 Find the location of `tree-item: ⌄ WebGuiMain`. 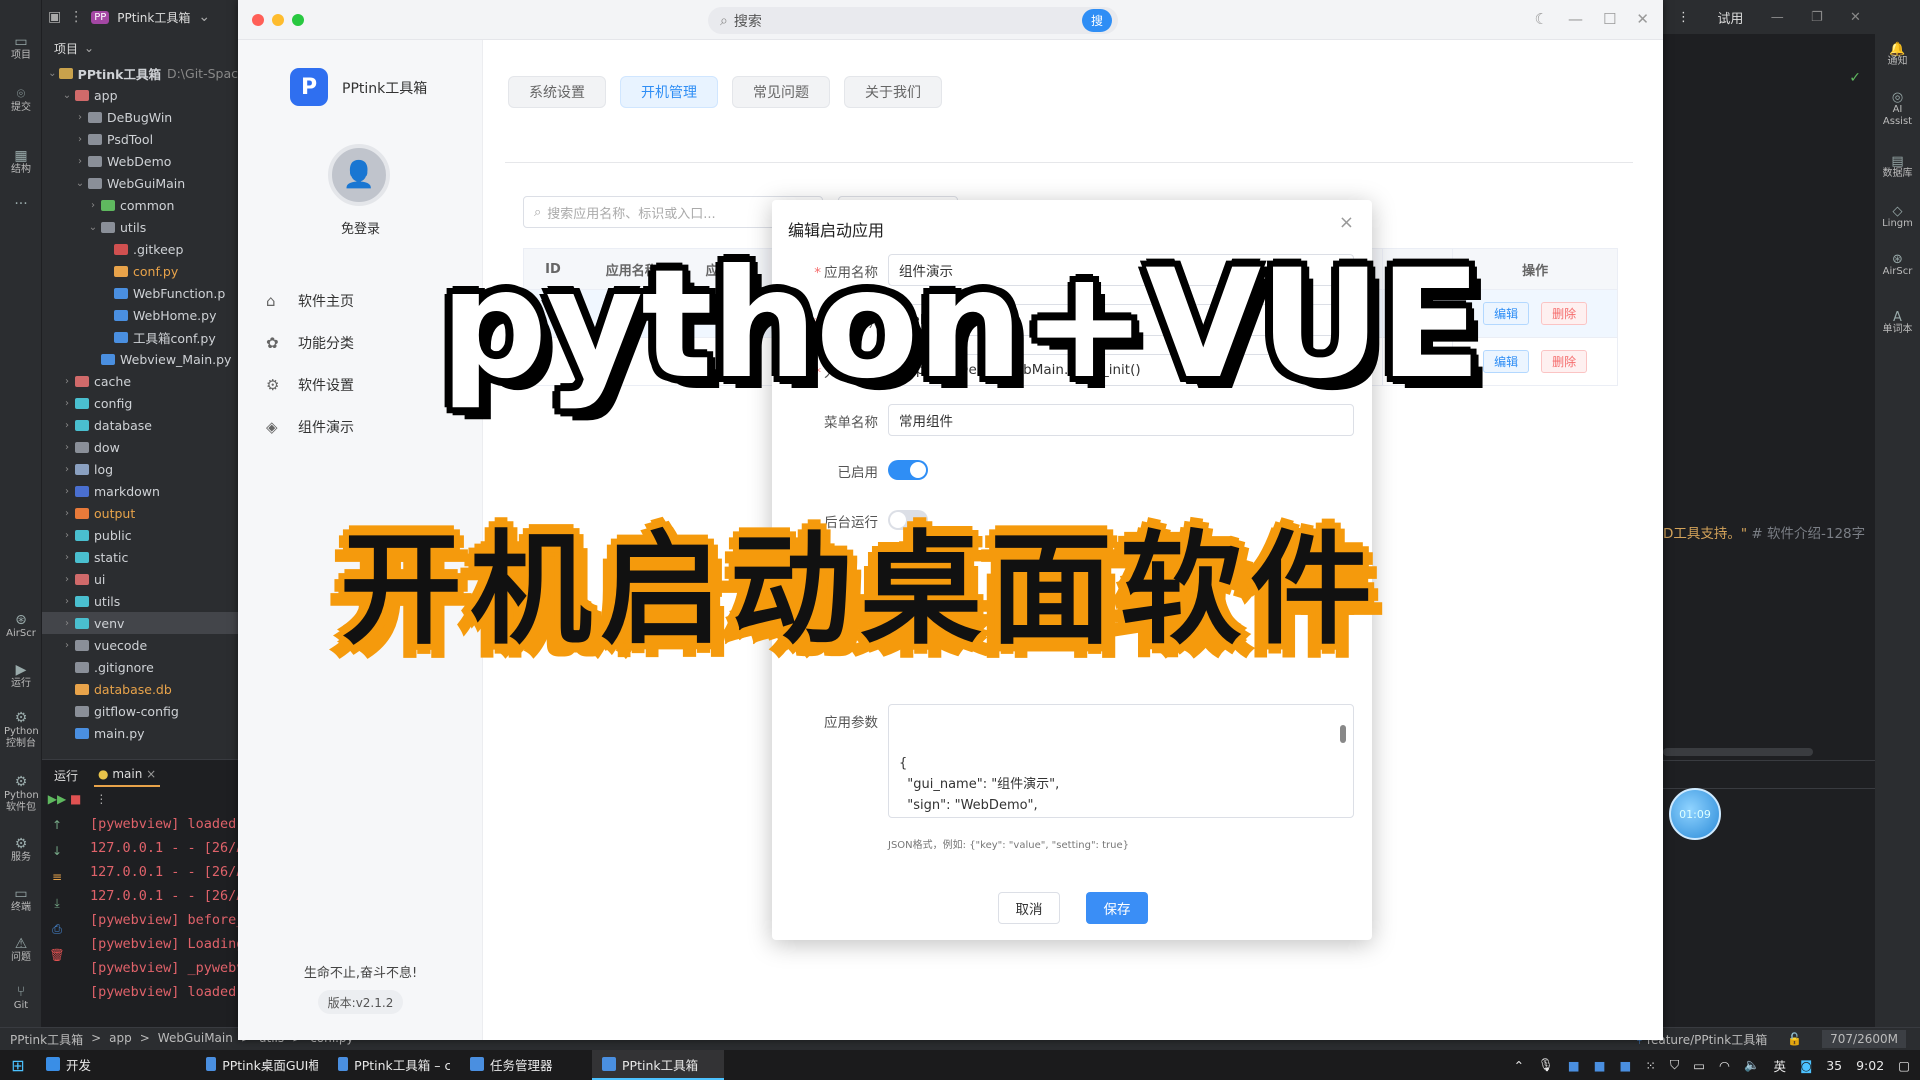

tree-item: ⌄ WebGuiMain is located at coordinates (140, 183).